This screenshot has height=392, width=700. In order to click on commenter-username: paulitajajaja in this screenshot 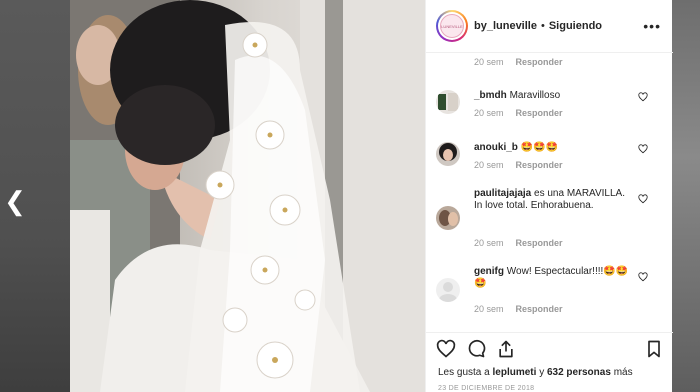, I will do `click(502, 193)`.